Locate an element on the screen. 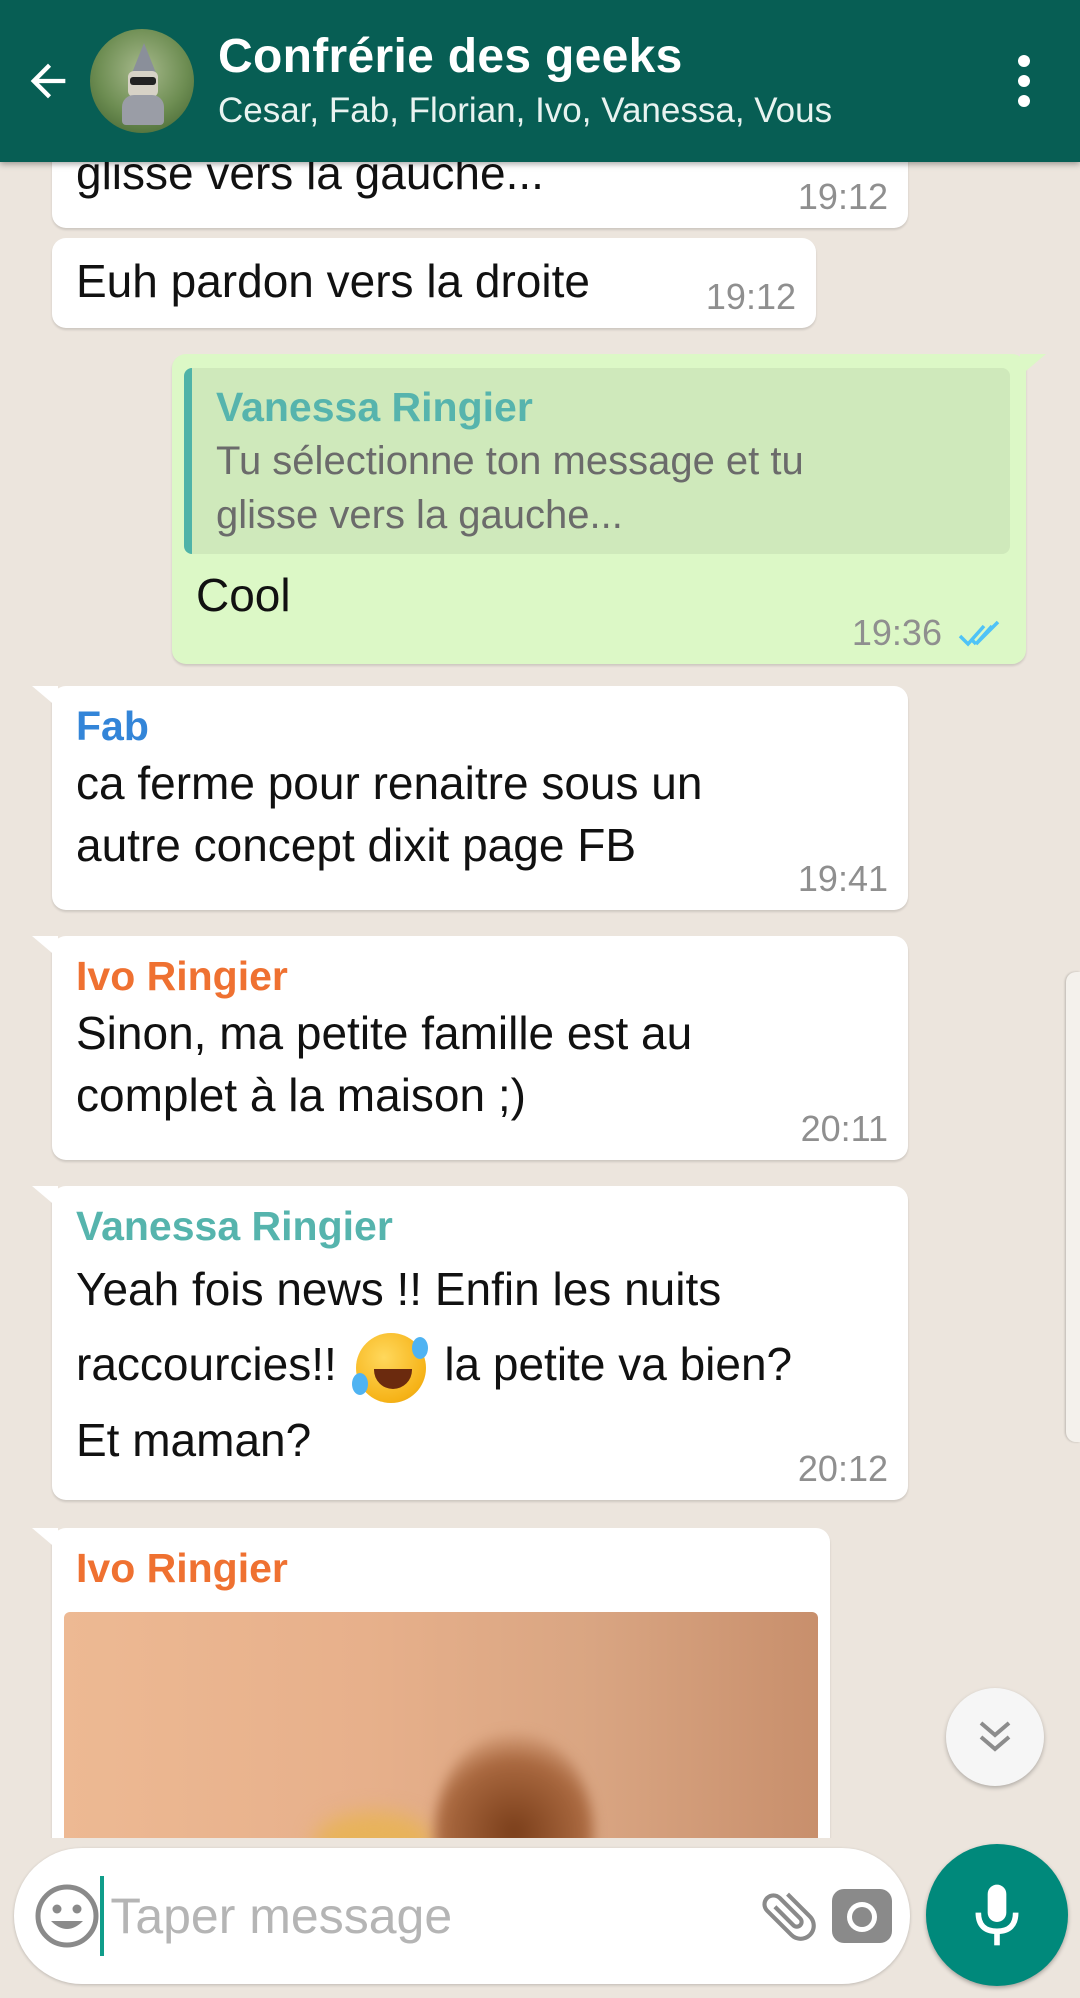 Image resolution: width=1080 pixels, height=1998 pixels. paperclip-icon is located at coordinates (789, 1916).